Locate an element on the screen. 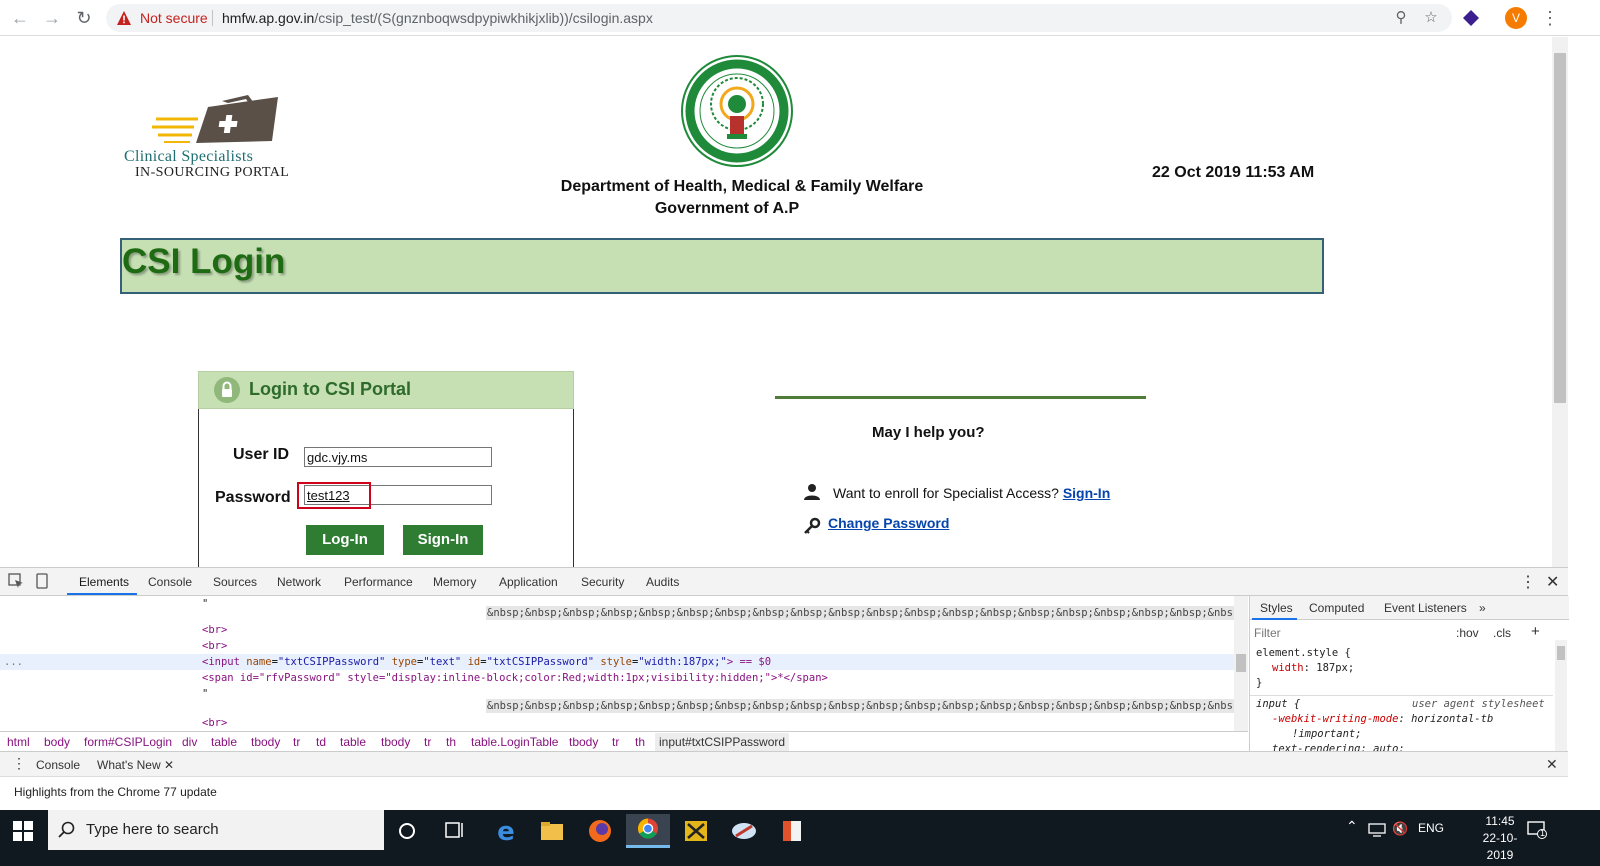  network-icon is located at coordinates (1377, 830).